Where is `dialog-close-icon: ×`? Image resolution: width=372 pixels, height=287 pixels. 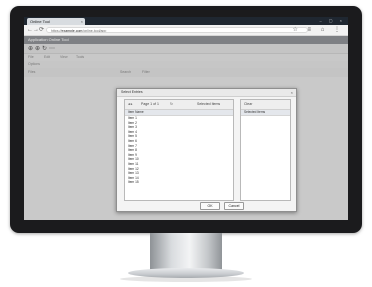 dialog-close-icon: × is located at coordinates (292, 92).